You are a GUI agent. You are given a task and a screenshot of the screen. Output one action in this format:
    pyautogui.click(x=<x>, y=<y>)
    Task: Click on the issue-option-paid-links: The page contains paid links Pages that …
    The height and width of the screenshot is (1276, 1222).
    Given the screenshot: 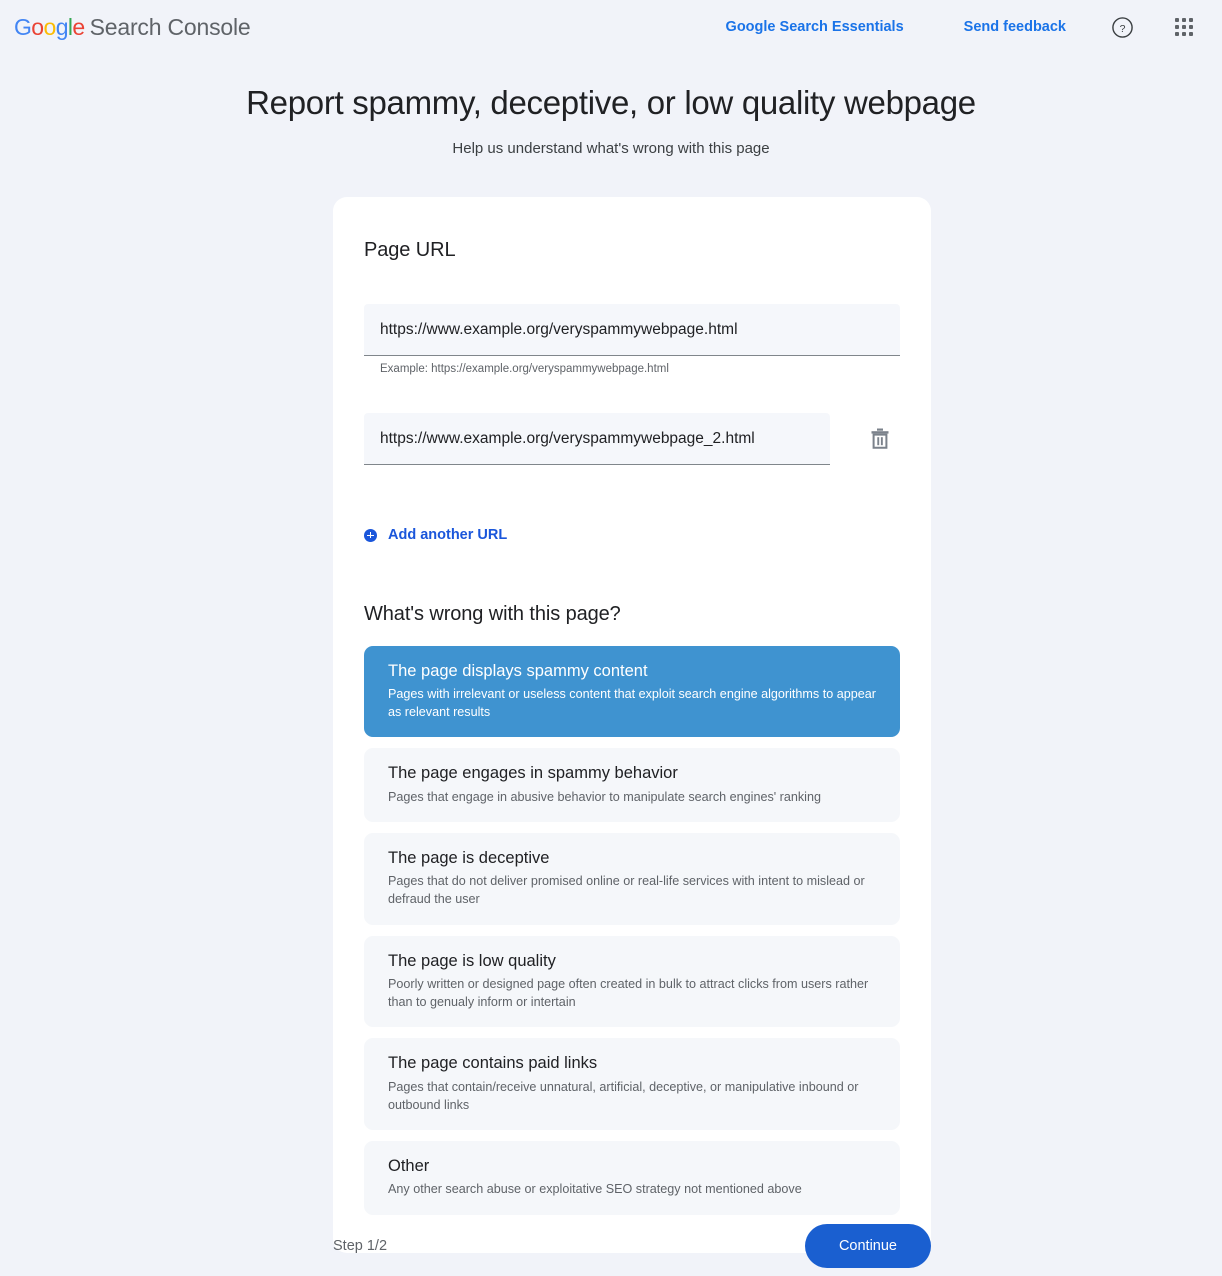 What is the action you would take?
    pyautogui.click(x=632, y=1084)
    